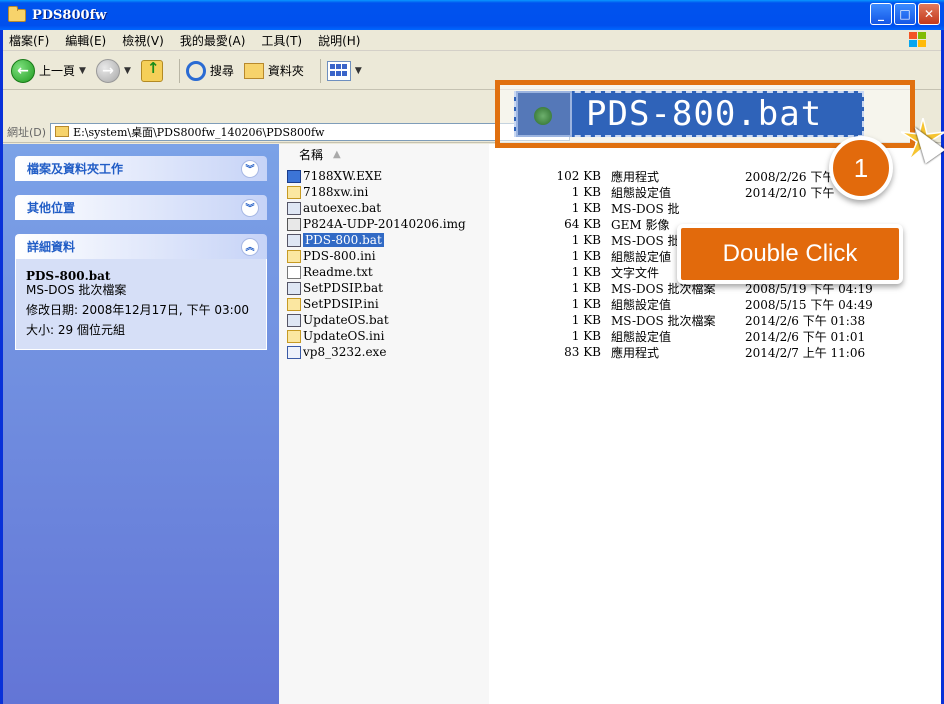  Describe the element at coordinates (294, 352) in the screenshot. I see `file-exe2-icon` at that location.